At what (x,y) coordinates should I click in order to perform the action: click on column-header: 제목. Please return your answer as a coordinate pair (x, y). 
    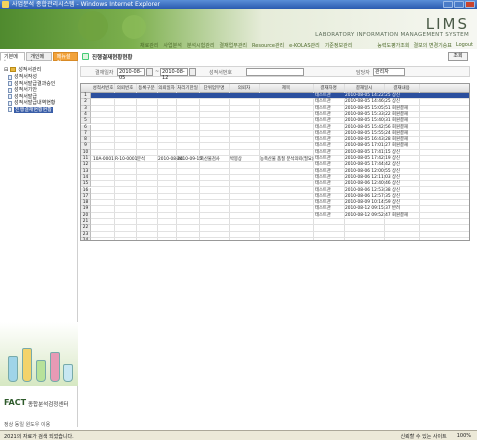
    Looking at the image, I should click on (286, 88).